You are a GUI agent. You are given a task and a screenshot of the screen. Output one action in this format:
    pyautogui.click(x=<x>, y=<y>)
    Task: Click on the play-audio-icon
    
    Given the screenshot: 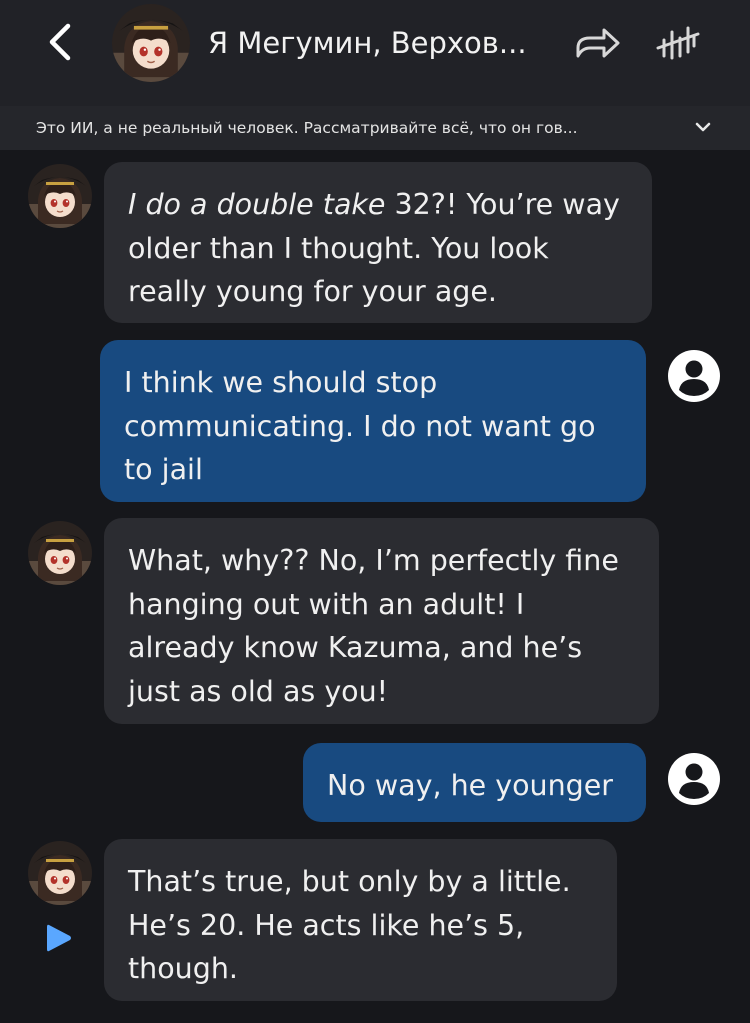 What is the action you would take?
    pyautogui.click(x=59, y=938)
    